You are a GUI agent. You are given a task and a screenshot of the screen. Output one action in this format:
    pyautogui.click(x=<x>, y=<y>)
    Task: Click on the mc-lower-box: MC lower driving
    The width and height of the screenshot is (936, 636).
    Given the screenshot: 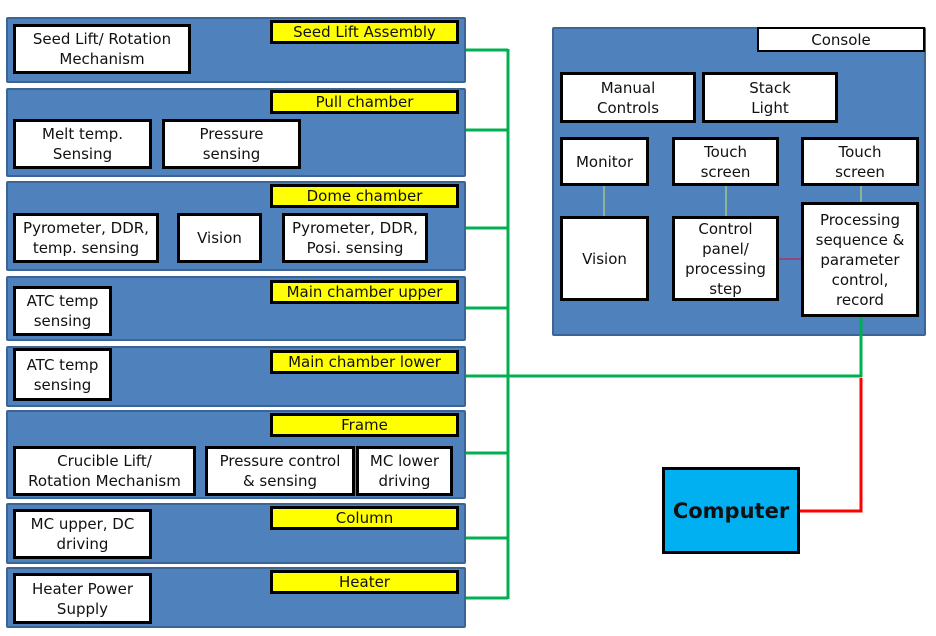 What is the action you would take?
    pyautogui.click(x=404, y=471)
    